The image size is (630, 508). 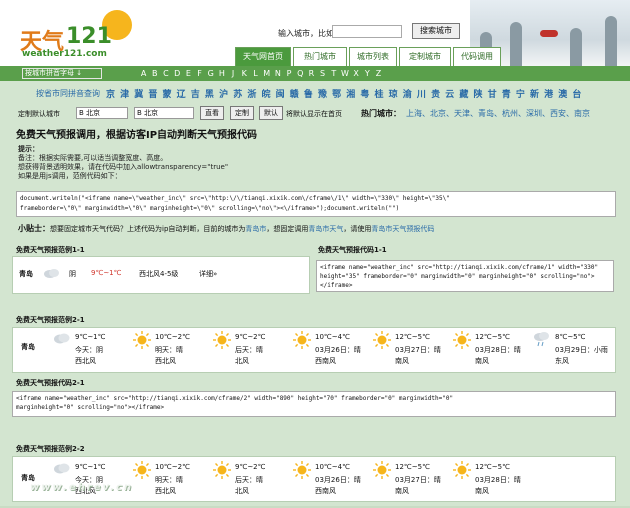 What do you see at coordinates (39, 114) in the screenshot?
I see `default-city-label: 定制默认城市` at bounding box center [39, 114].